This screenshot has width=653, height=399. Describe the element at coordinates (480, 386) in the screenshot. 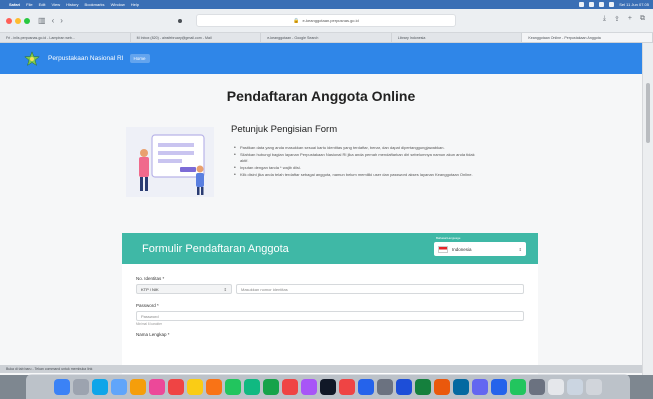

I see `teams-icon` at that location.